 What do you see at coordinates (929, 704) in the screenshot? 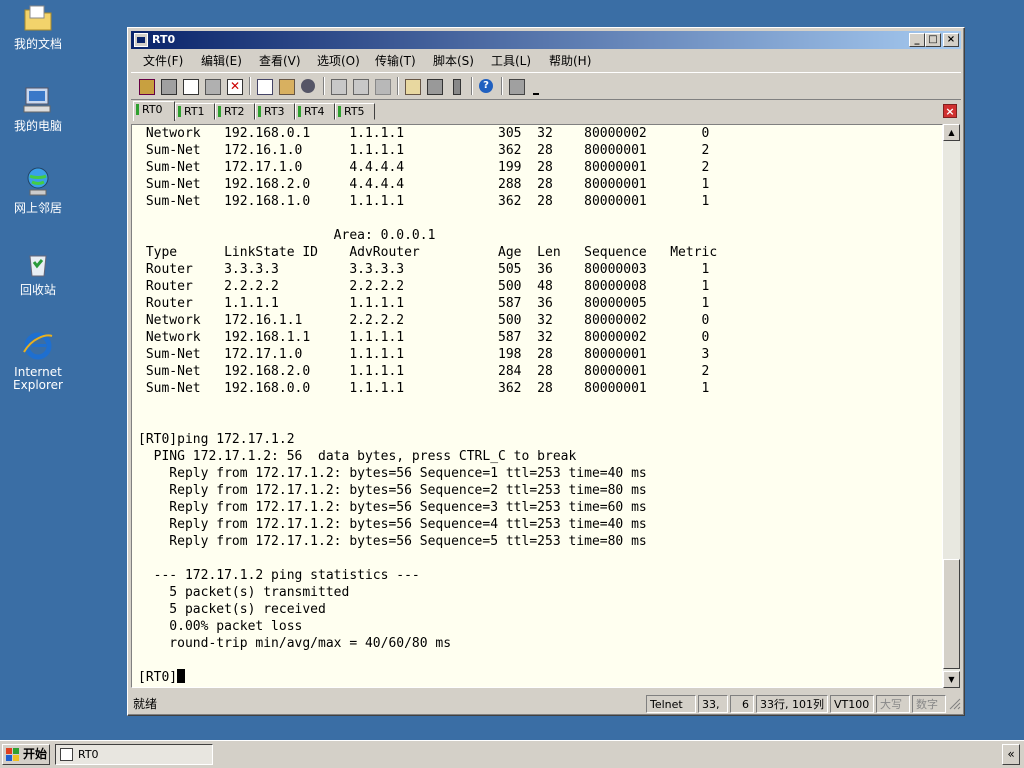
I see `status-num: 数字` at bounding box center [929, 704].